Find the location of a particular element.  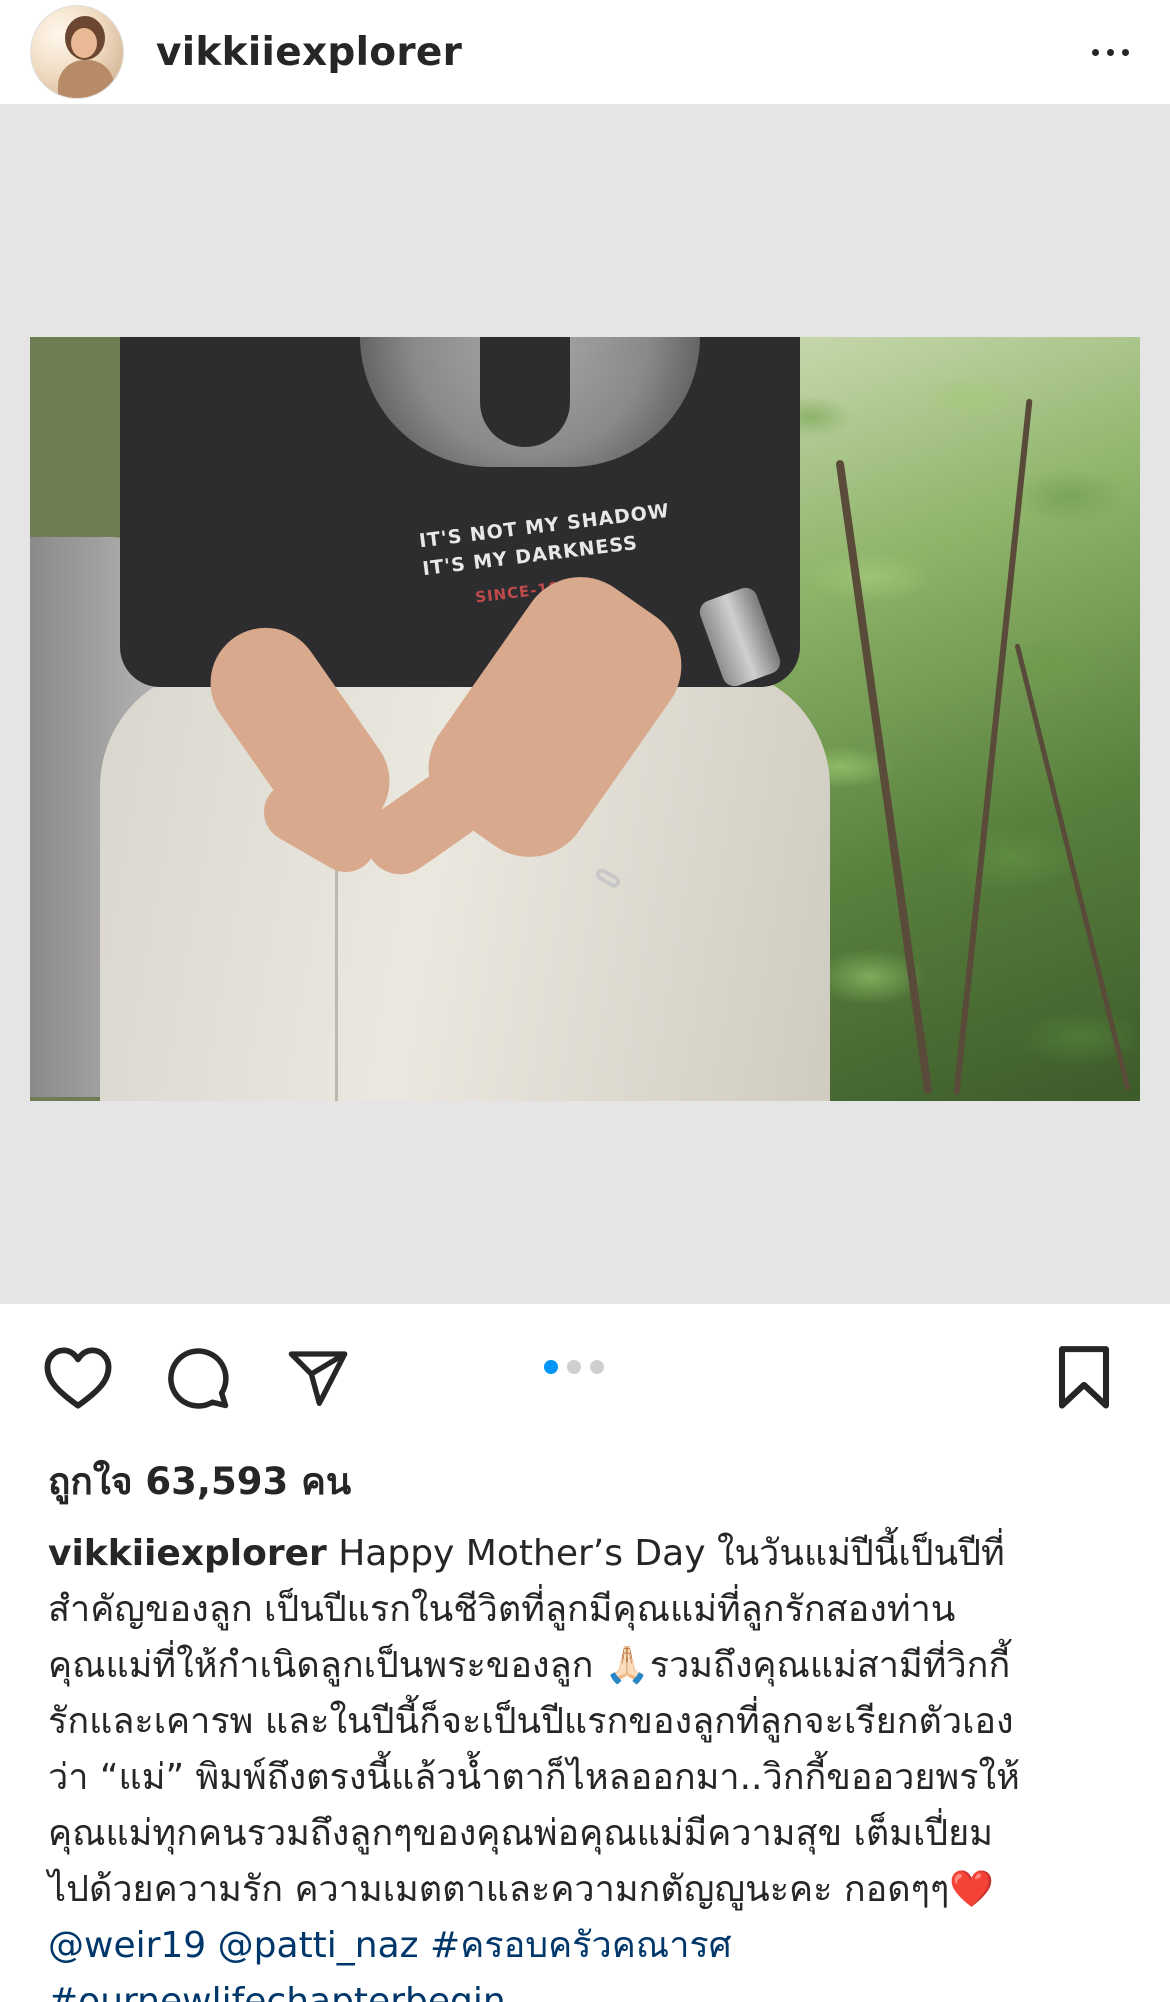

action-bar is located at coordinates (585, 1374).